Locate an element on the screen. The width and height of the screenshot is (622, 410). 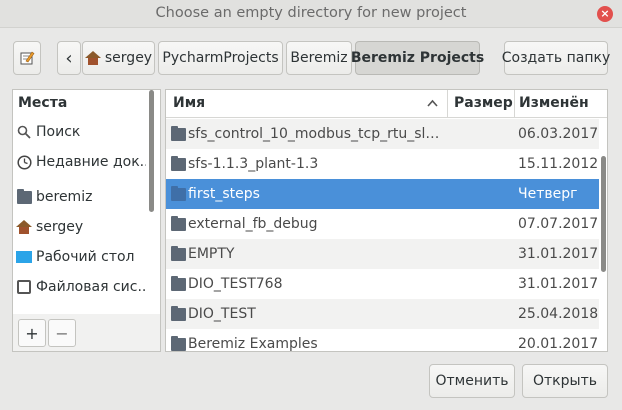
place-label: Поиск is located at coordinates (58, 132).